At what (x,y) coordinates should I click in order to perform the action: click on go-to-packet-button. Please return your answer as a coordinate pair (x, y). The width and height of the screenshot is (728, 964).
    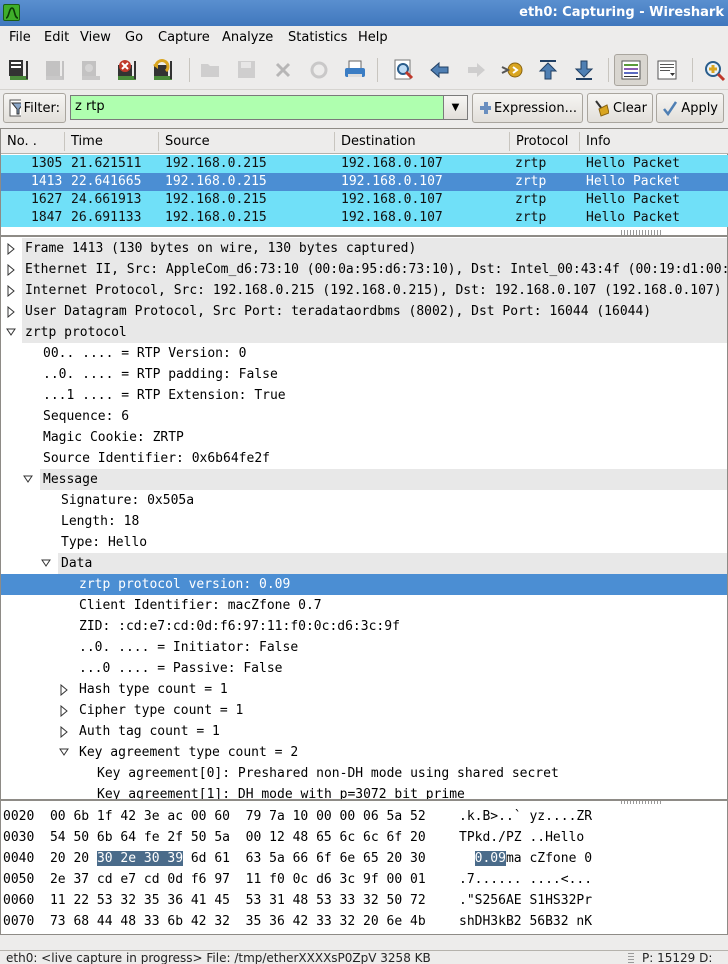
    Looking at the image, I should click on (512, 70).